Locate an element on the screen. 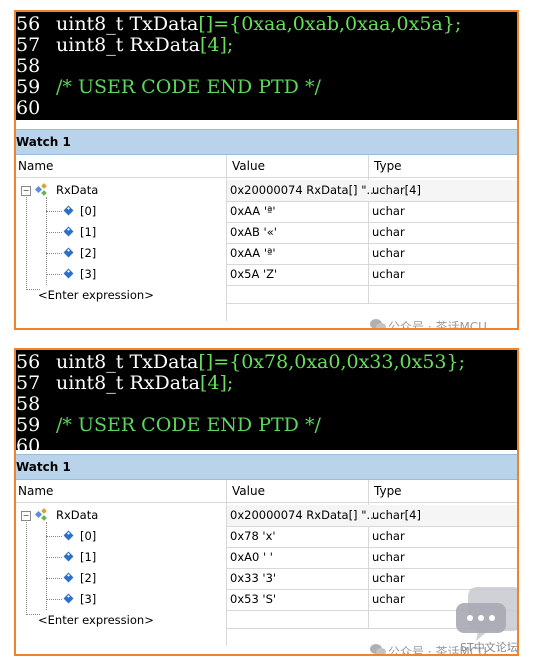 The image size is (536, 668). line-number: 59 is located at coordinates (28, 425).